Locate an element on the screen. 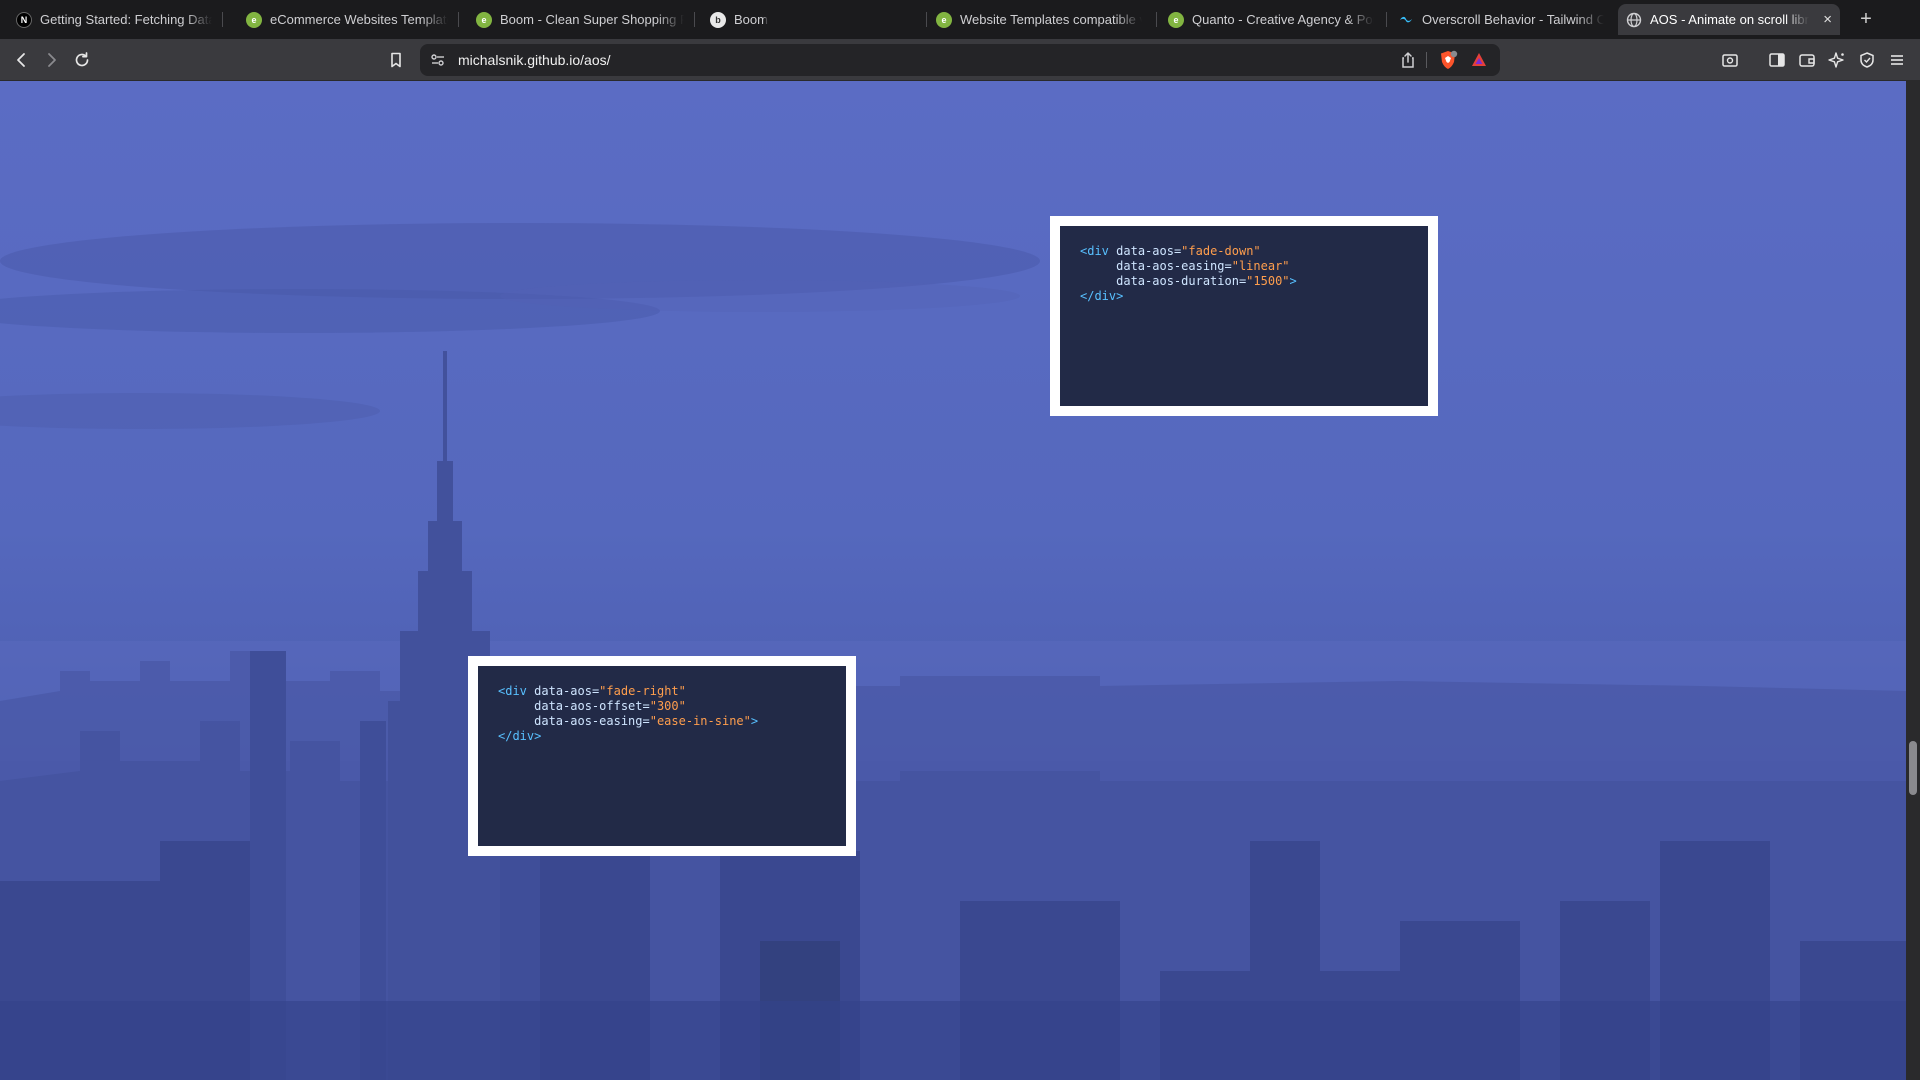 The width and height of the screenshot is (1920, 1080). globe-icon is located at coordinates (1634, 20).